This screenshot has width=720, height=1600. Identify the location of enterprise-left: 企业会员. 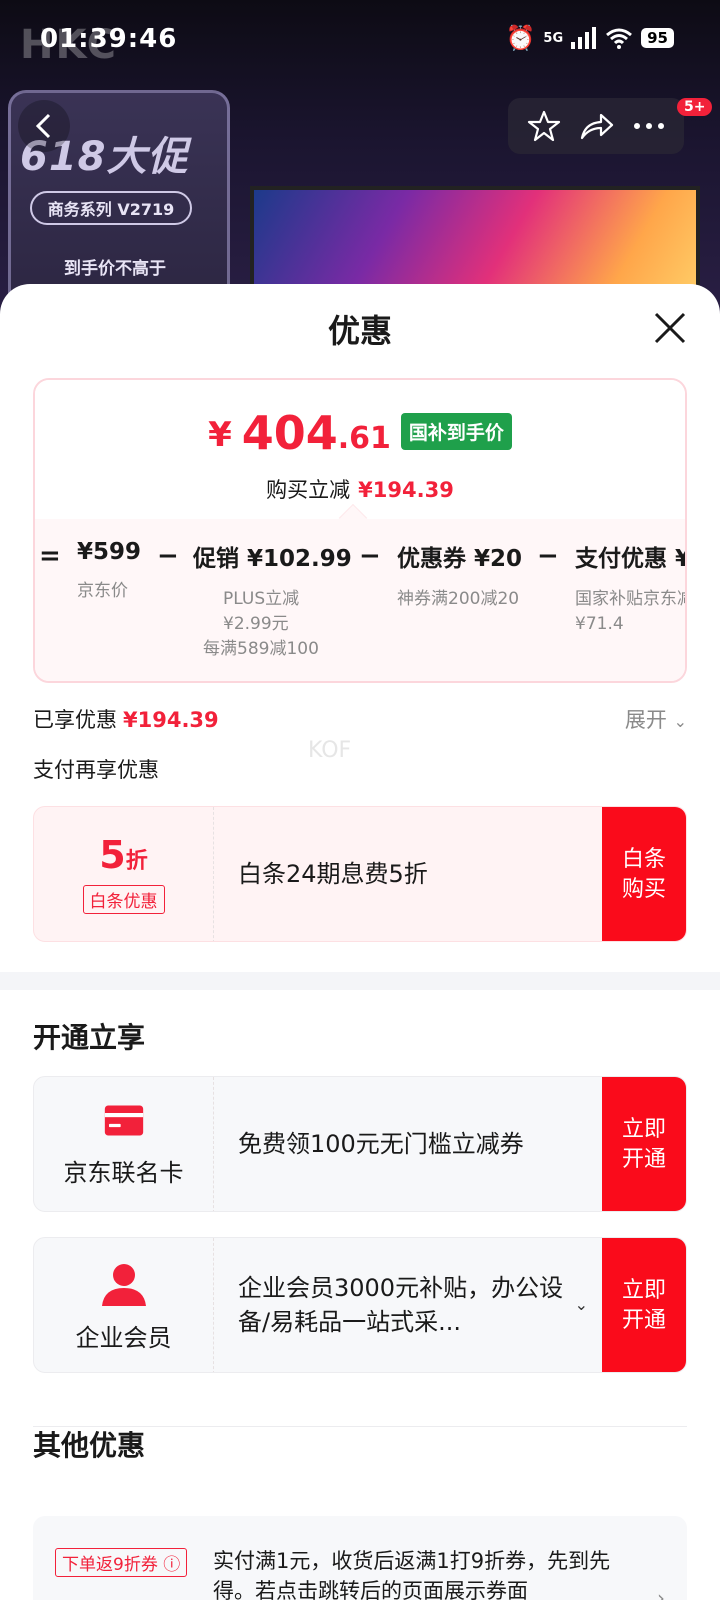
(124, 1305).